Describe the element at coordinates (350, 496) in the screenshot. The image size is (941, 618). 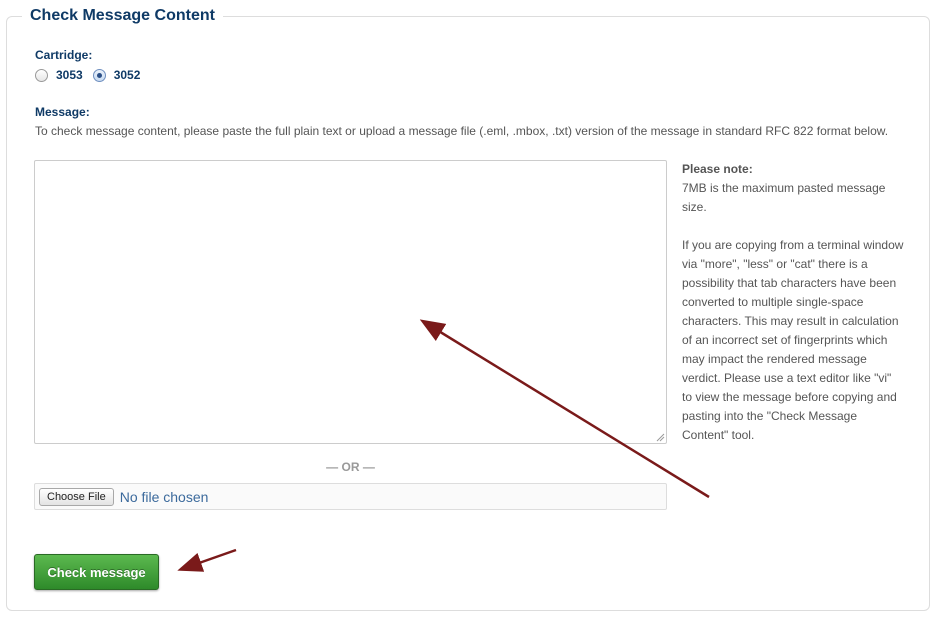
I see `file-upload-field: Choose File No file chosen` at that location.